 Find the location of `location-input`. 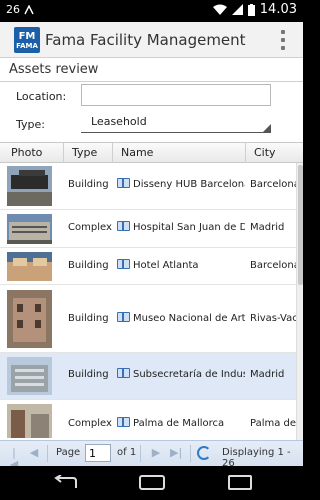

location-input is located at coordinates (176, 95).